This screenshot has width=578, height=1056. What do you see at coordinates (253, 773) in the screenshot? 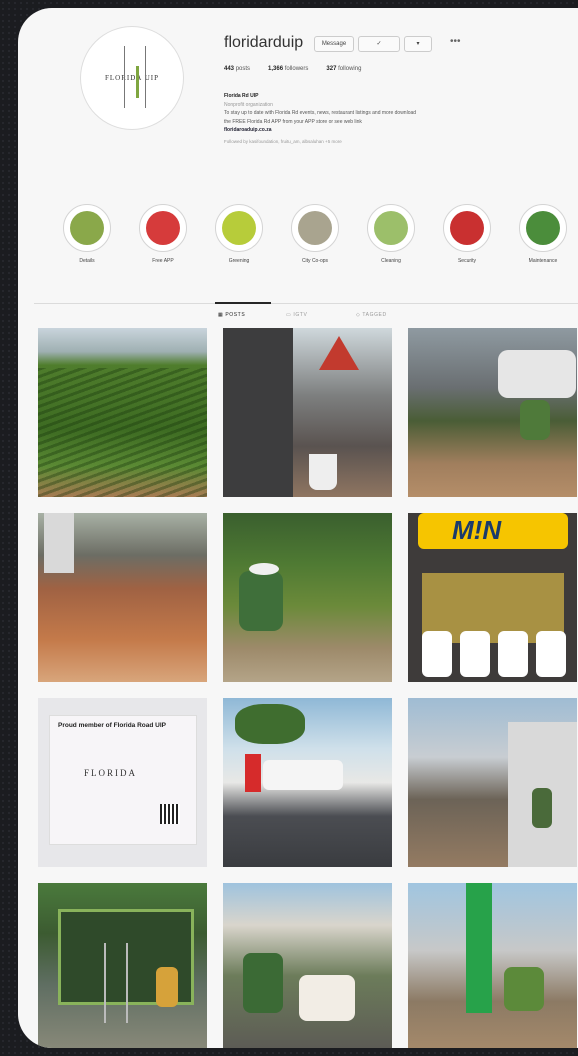
I see `guard-figure` at bounding box center [253, 773].